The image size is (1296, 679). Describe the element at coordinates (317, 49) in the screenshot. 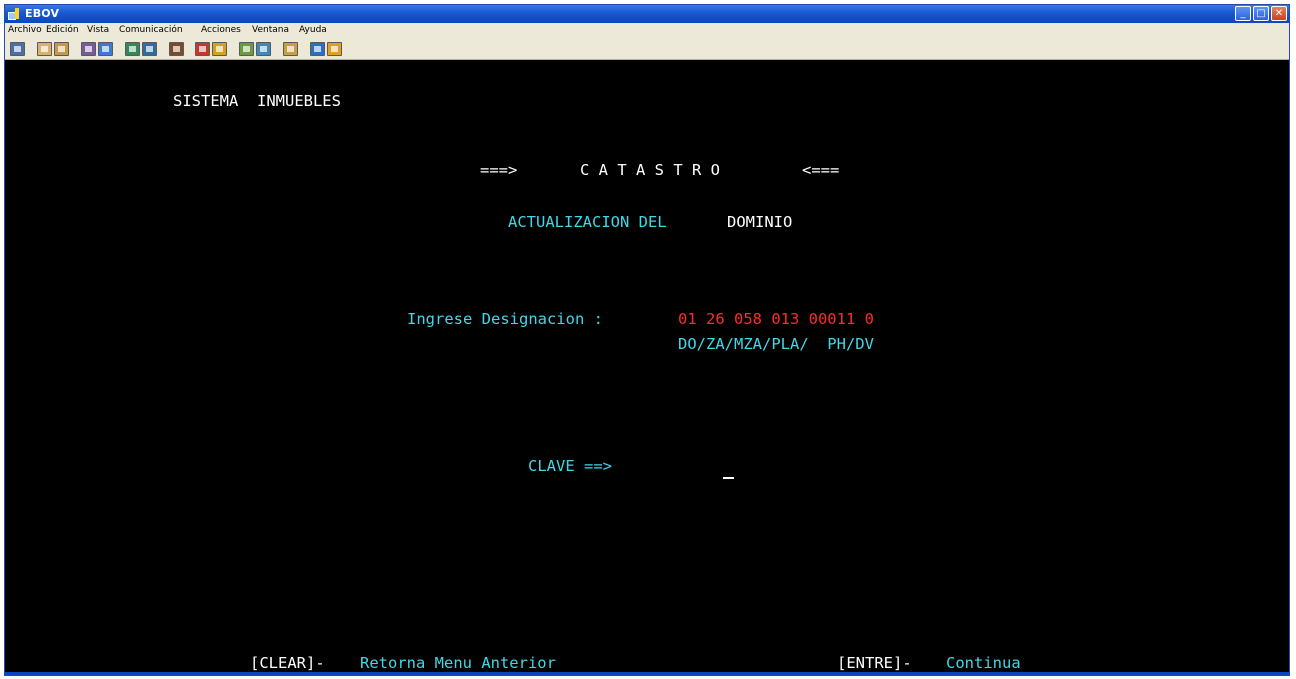

I see `globe-icon` at that location.